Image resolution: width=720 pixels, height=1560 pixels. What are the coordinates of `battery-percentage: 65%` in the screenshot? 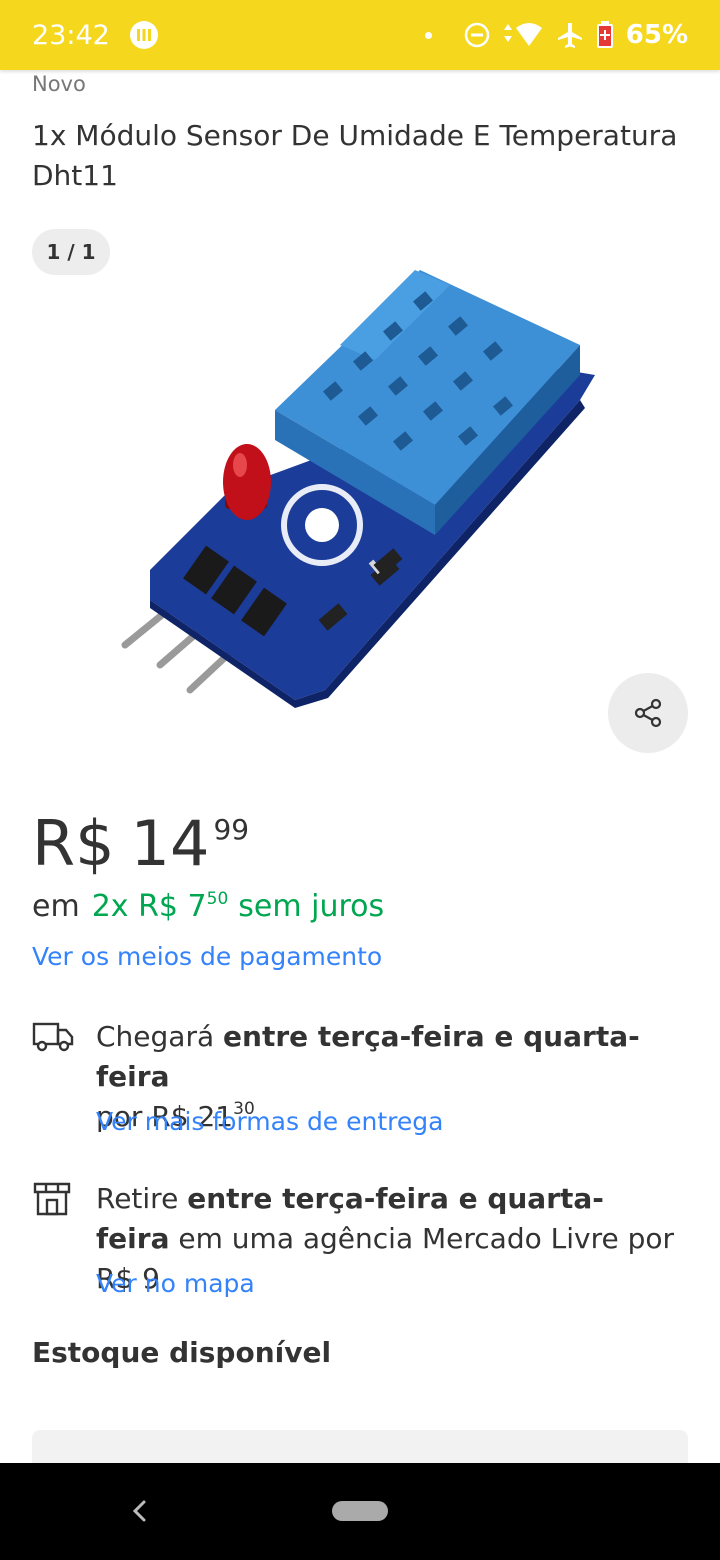 It's located at (656, 35).